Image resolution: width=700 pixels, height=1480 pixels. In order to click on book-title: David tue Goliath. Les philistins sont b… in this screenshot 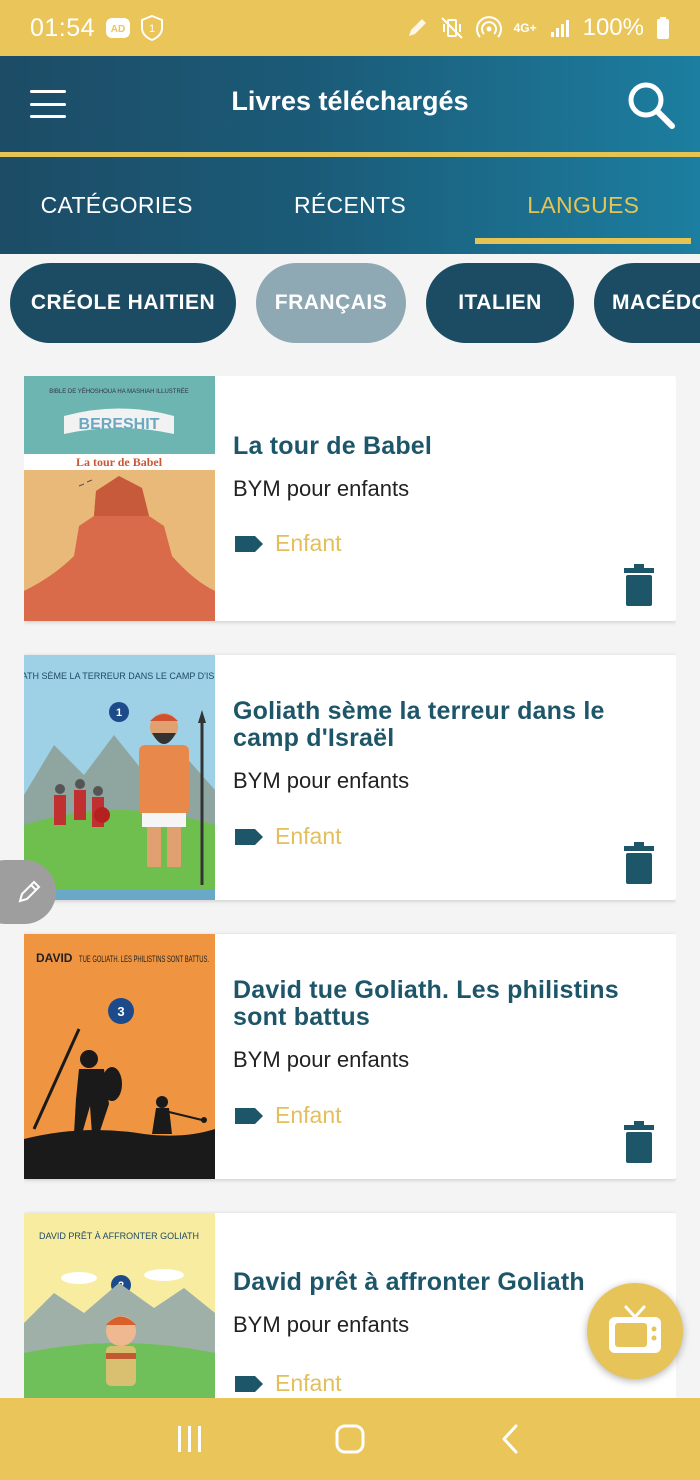, I will do `click(426, 1003)`.